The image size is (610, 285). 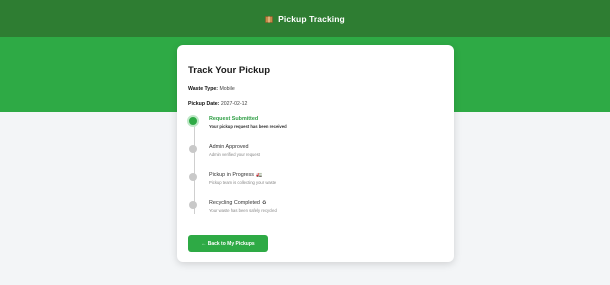 What do you see at coordinates (204, 104) in the screenshot?
I see `pickup-date-label: Pickup Date:` at bounding box center [204, 104].